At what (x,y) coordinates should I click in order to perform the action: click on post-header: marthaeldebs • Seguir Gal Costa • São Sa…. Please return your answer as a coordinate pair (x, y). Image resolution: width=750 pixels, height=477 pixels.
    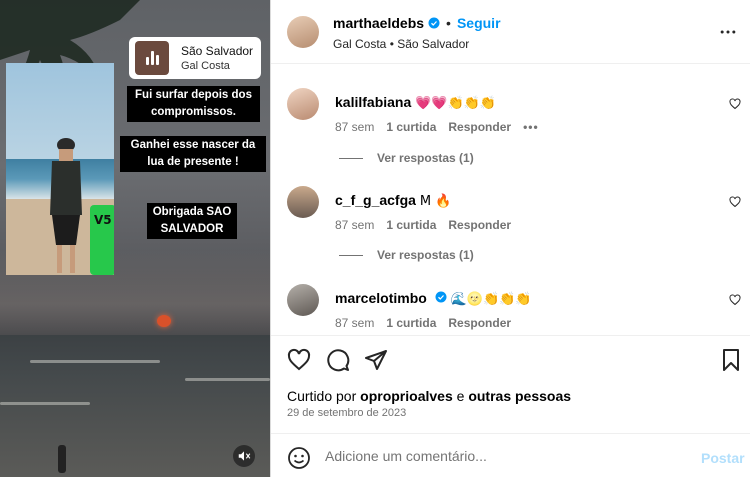
    Looking at the image, I should click on (510, 32).